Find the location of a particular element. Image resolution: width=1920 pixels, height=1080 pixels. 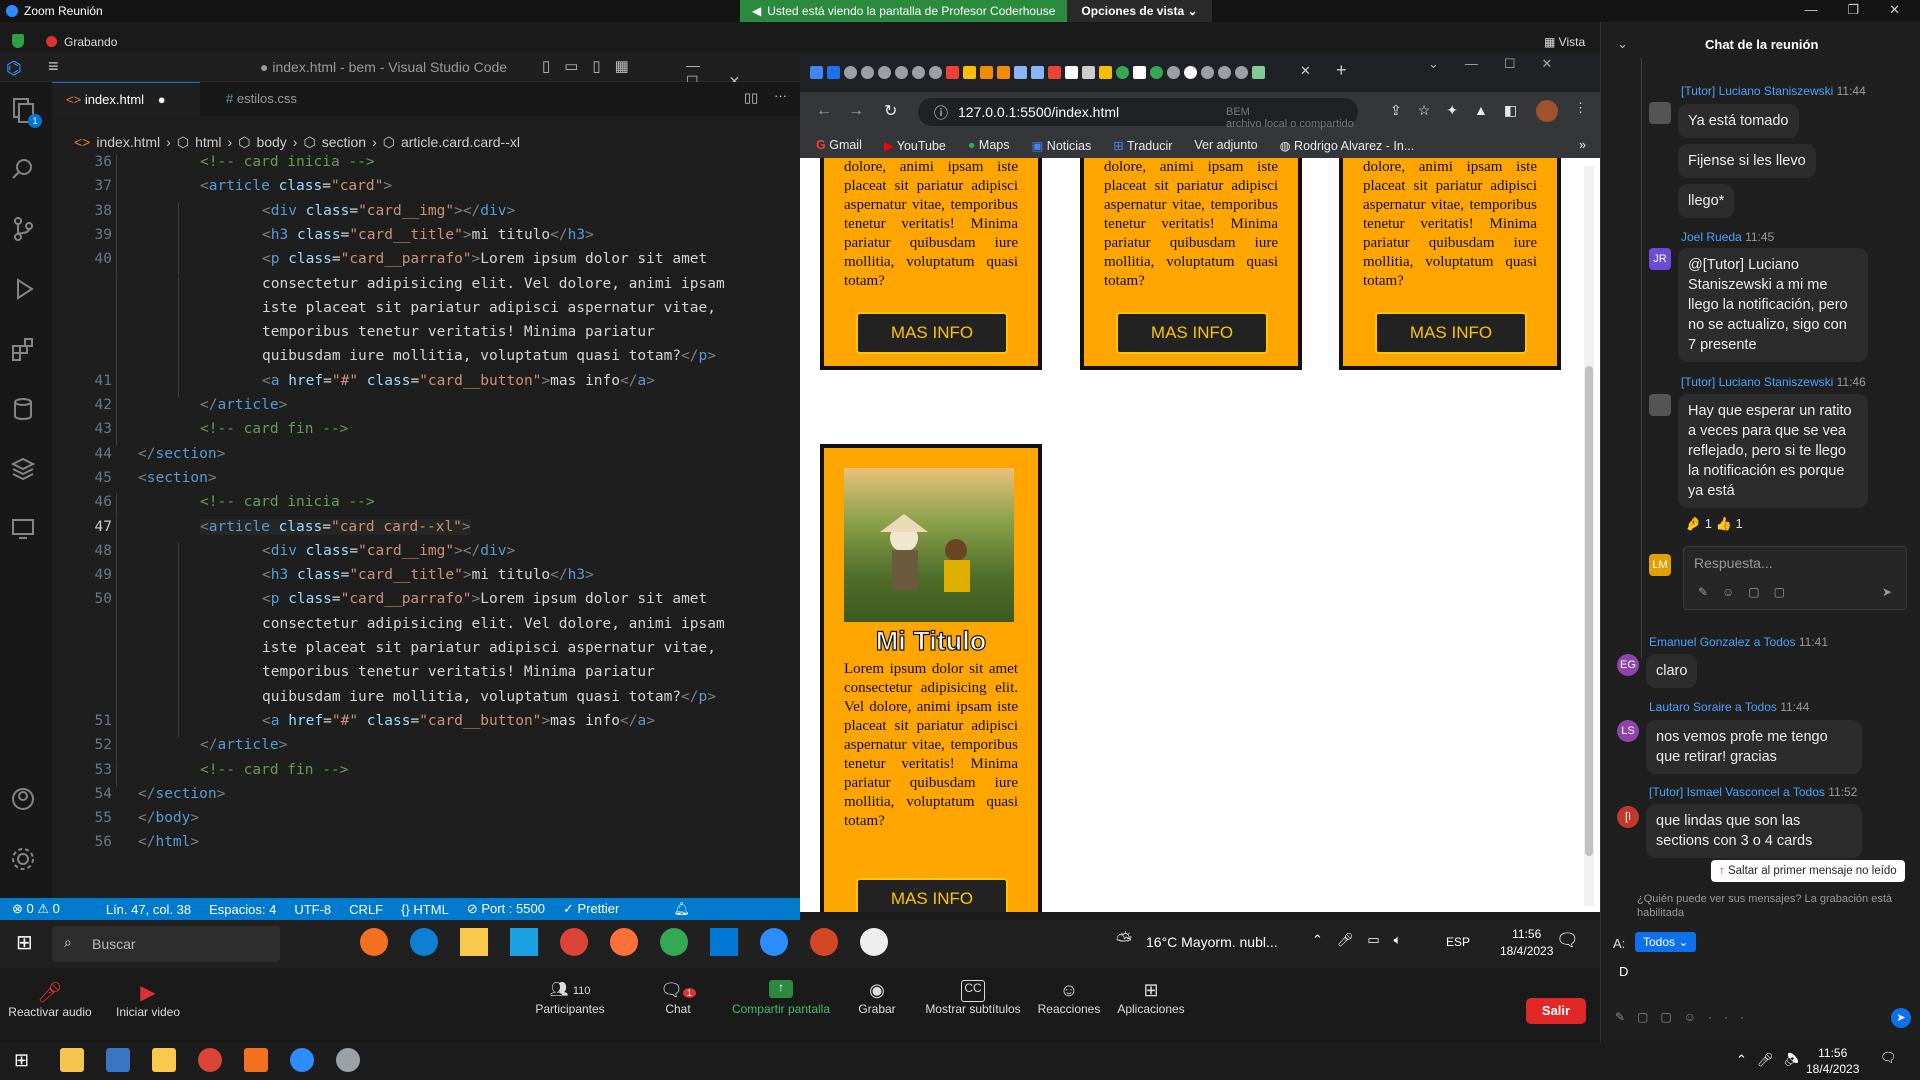

l-app-icon is located at coordinates (524, 942).